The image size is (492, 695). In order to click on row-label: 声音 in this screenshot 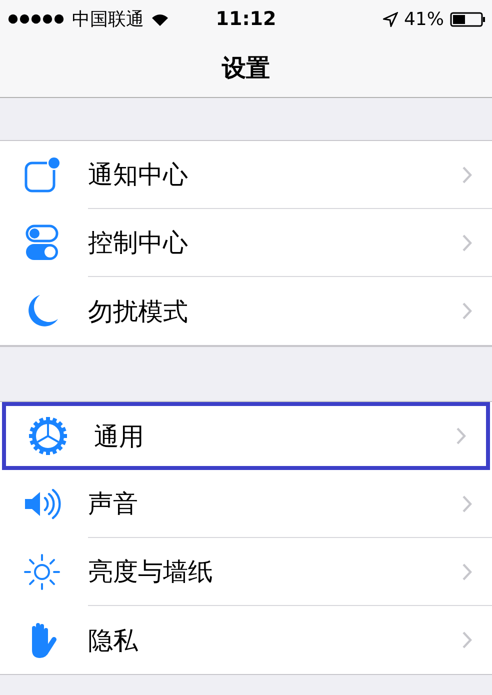, I will do `click(113, 504)`.